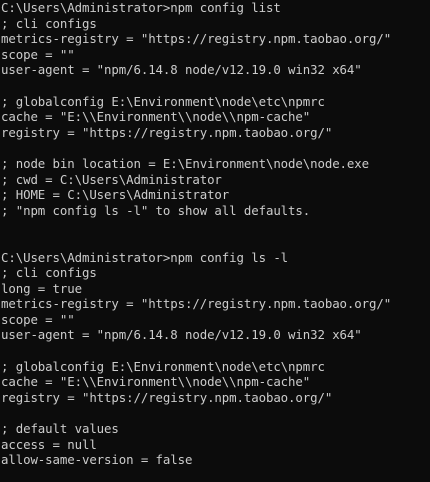 The image size is (430, 482). I want to click on terminal-line: C:\Users\Administrator>npm config list, so click(141, 7).